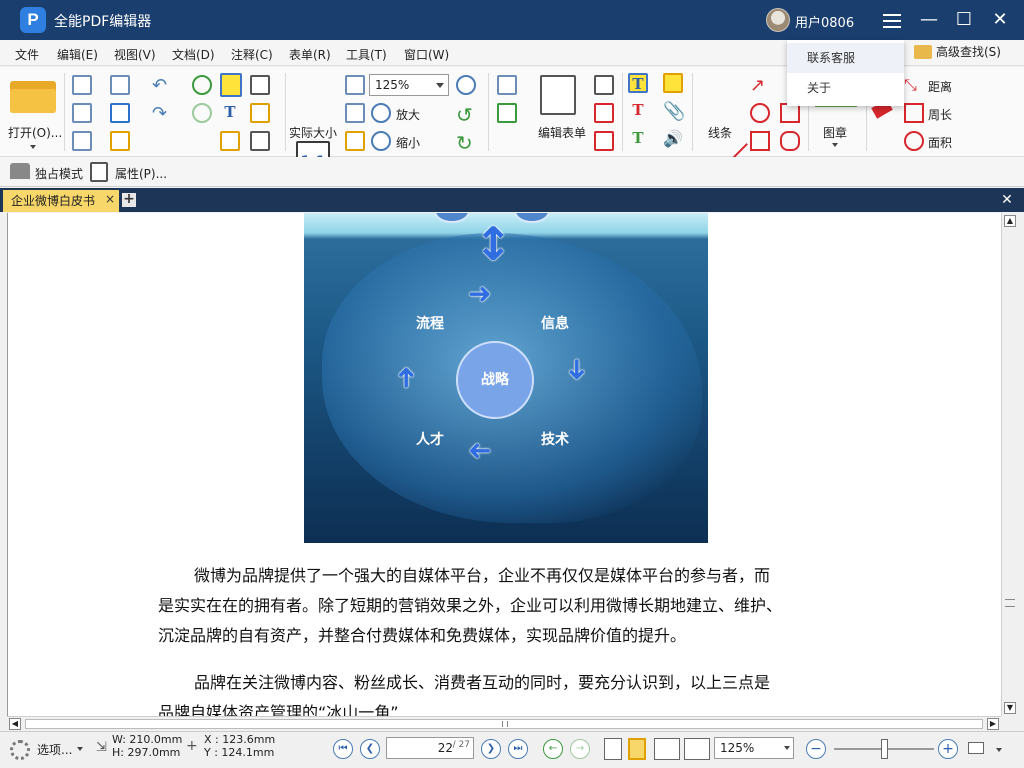 This screenshot has width=1024, height=768. What do you see at coordinates (162, 85) in the screenshot?
I see `undo-icon: ↶` at bounding box center [162, 85].